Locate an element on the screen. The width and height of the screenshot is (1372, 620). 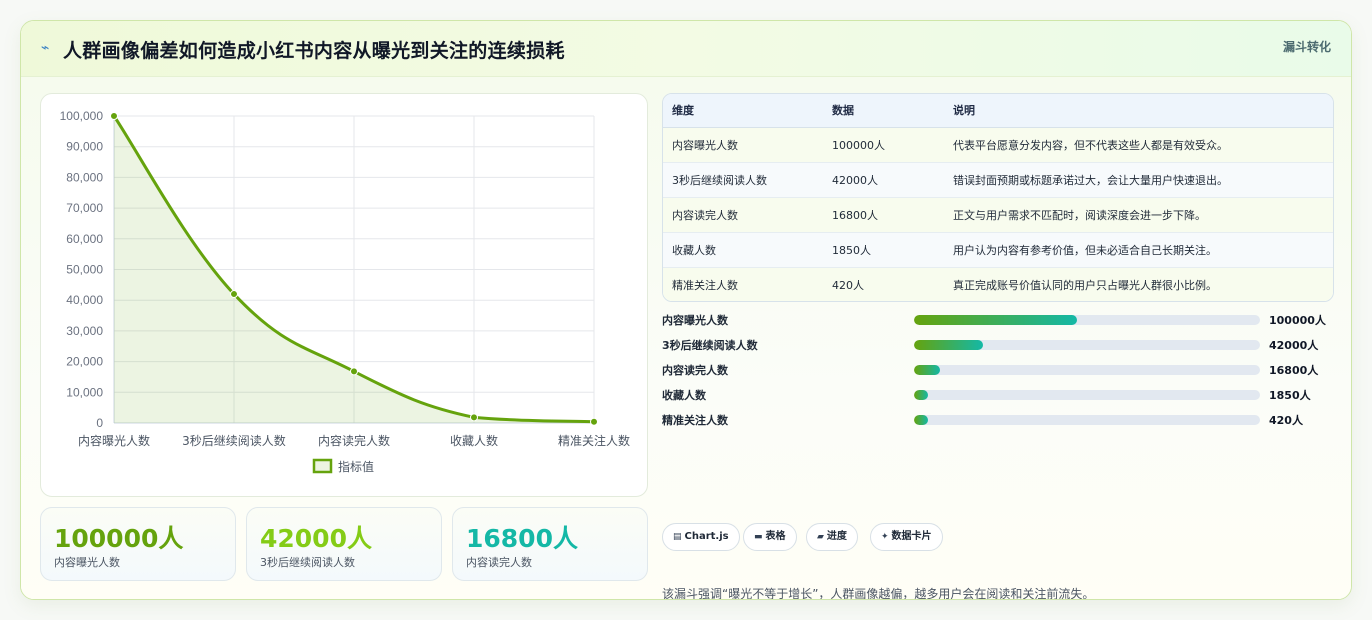
table-cell: 用户认为内容有参考价值，但未必适合自己长期关注。 is located at coordinates (1085, 250).